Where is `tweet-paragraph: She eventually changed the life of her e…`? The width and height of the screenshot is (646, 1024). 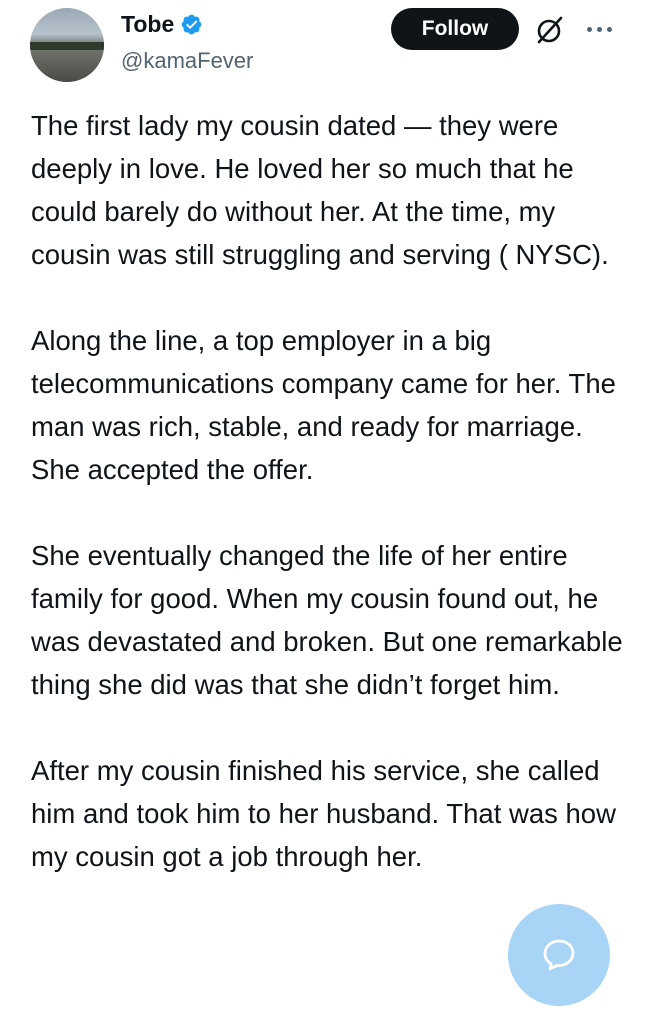
tweet-paragraph: She eventually changed the life of her e… is located at coordinates (327, 620).